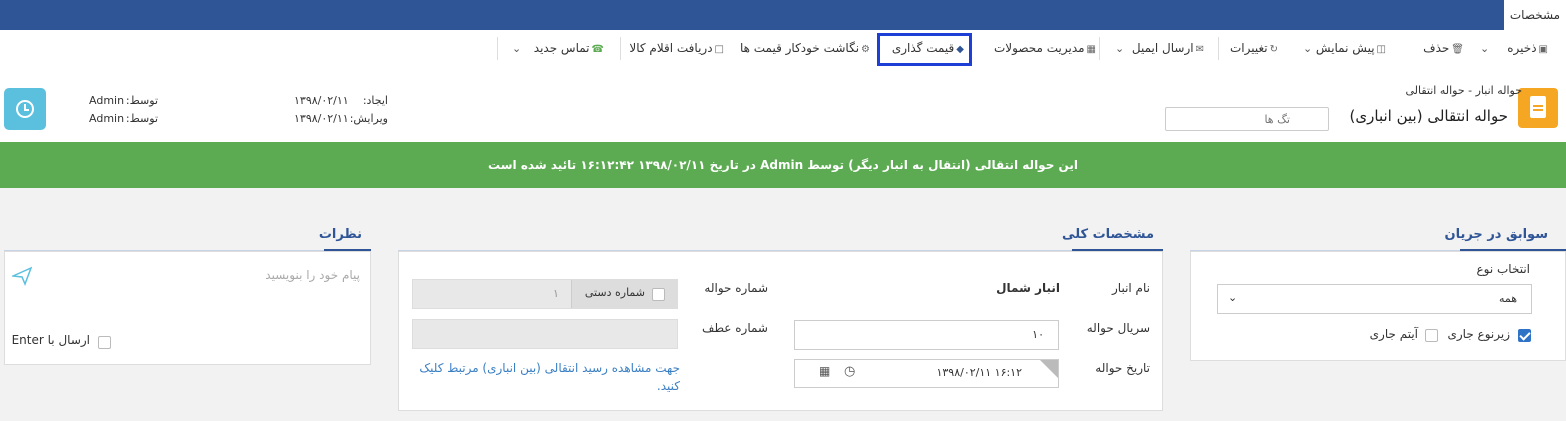 The height and width of the screenshot is (421, 1566). Describe the element at coordinates (1443, 48) in the screenshot. I see `delete-button: 🗑حذف` at that location.